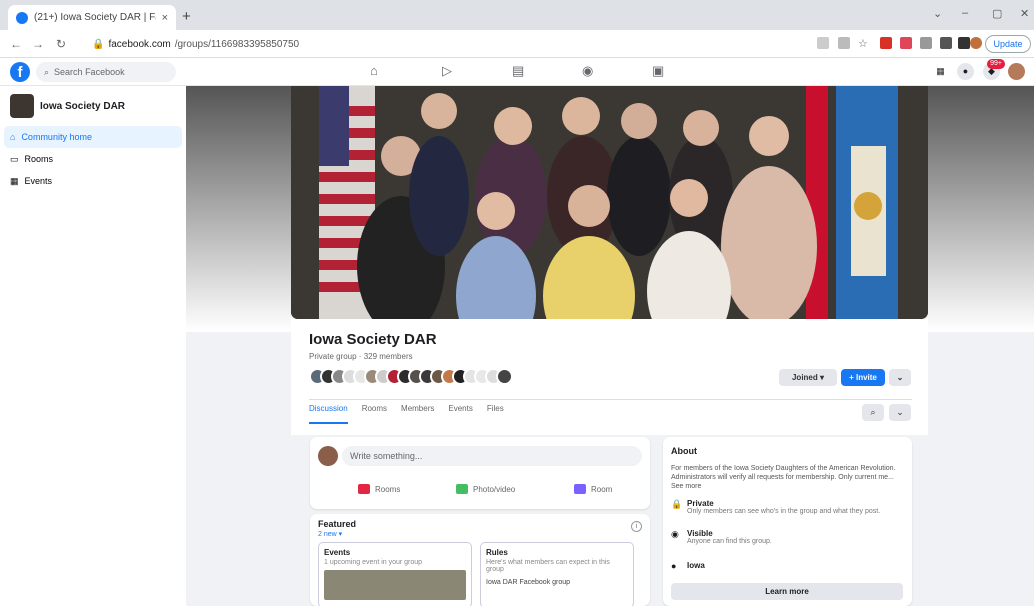  Describe the element at coordinates (20, 72) in the screenshot. I see `facebook-logo-icon: f` at that location.